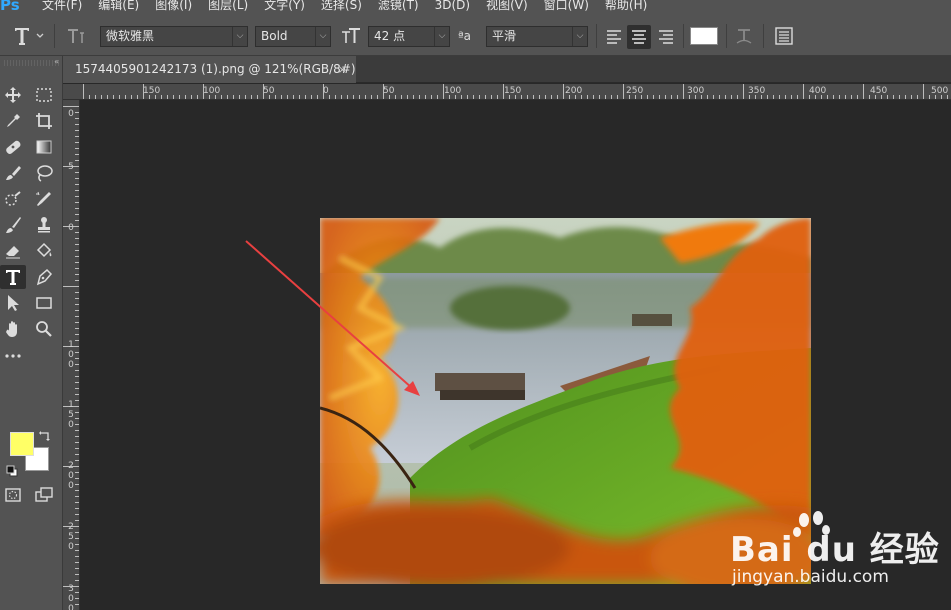 This screenshot has width=951, height=610. What do you see at coordinates (341, 7) in the screenshot?
I see `menu-select: 选择(S)` at bounding box center [341, 7].